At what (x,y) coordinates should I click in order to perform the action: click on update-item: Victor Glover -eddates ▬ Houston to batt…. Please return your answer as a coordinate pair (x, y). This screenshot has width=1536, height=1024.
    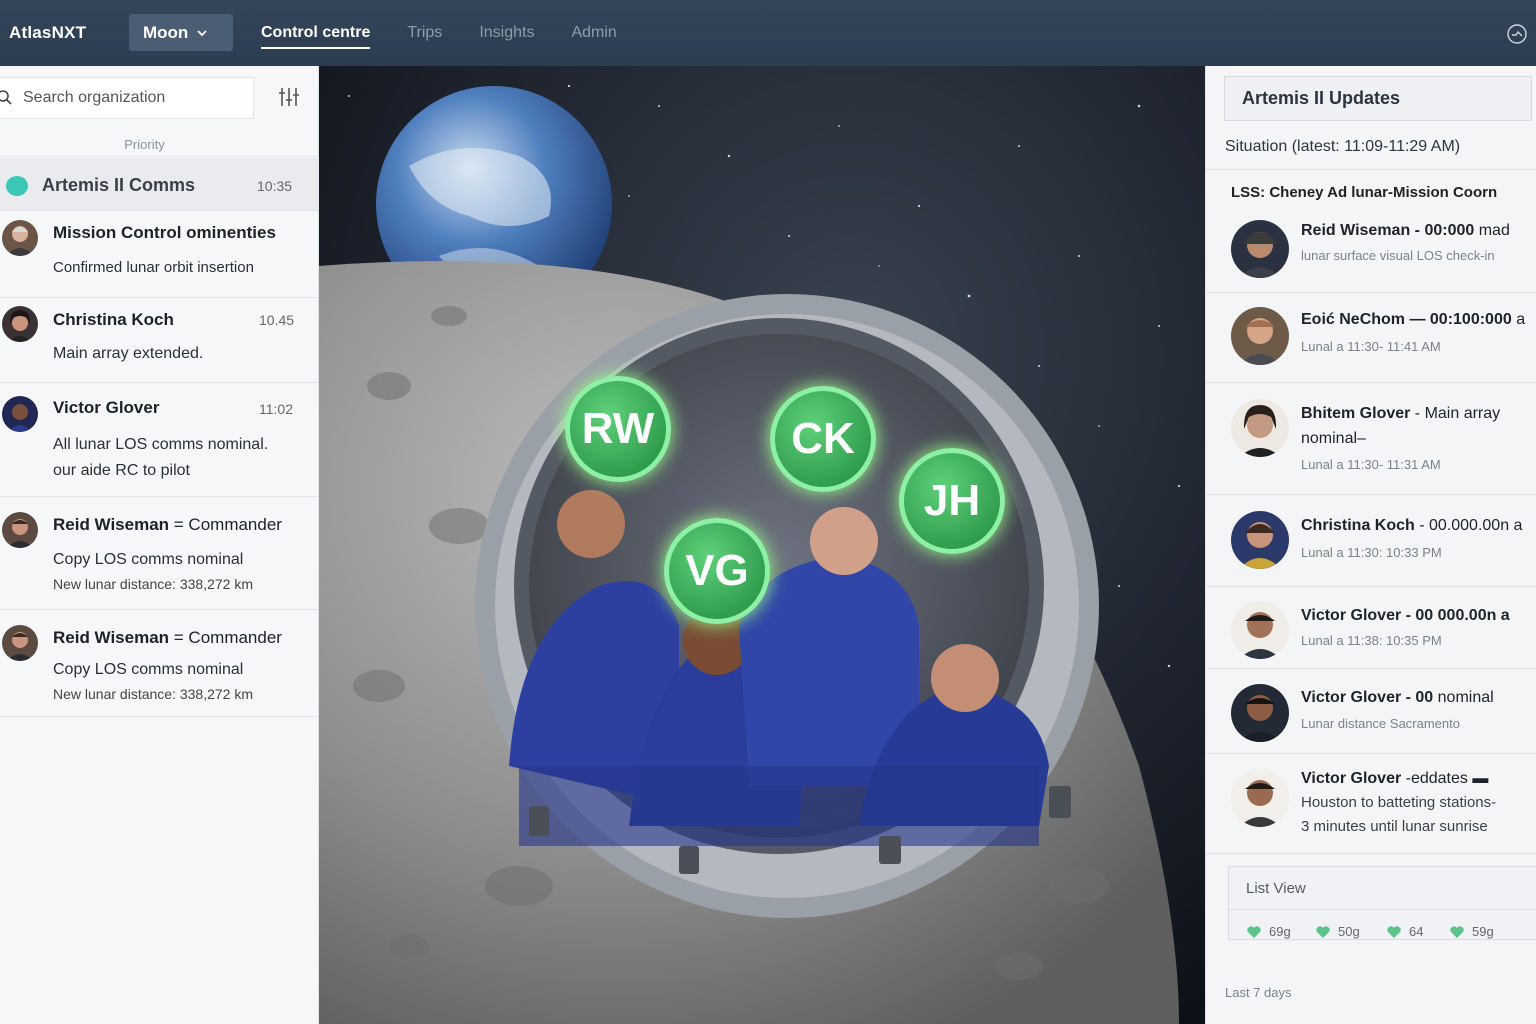
    Looking at the image, I should click on (1371, 804).